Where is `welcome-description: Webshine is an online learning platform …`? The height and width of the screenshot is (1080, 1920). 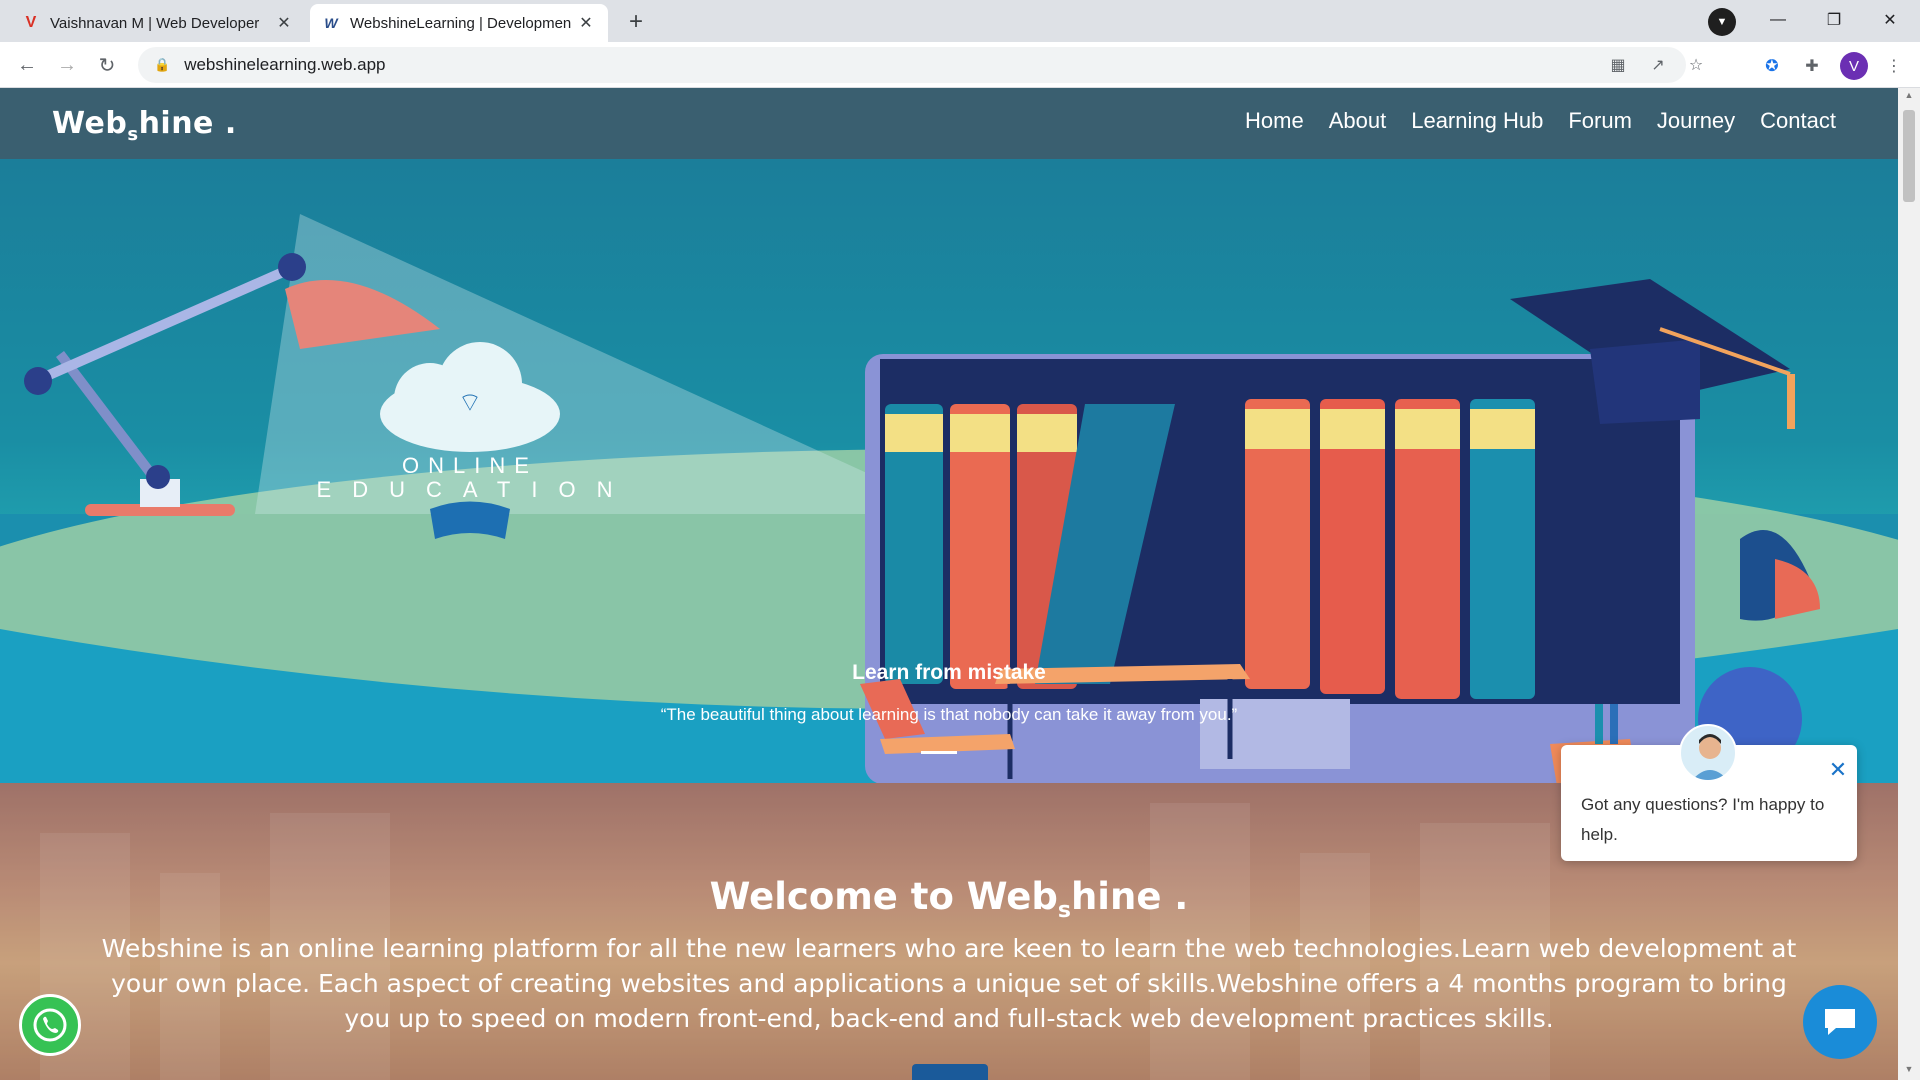 welcome-description: Webshine is an online learning platform … is located at coordinates (949, 983).